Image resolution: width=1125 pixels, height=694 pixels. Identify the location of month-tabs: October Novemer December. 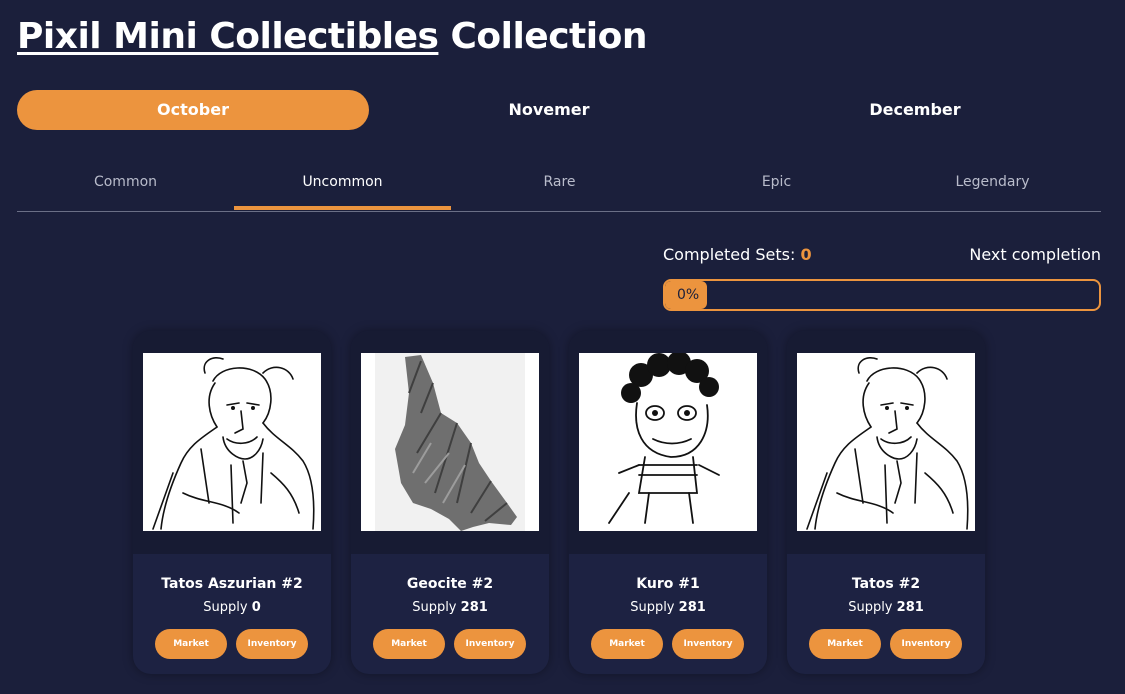
(559, 110).